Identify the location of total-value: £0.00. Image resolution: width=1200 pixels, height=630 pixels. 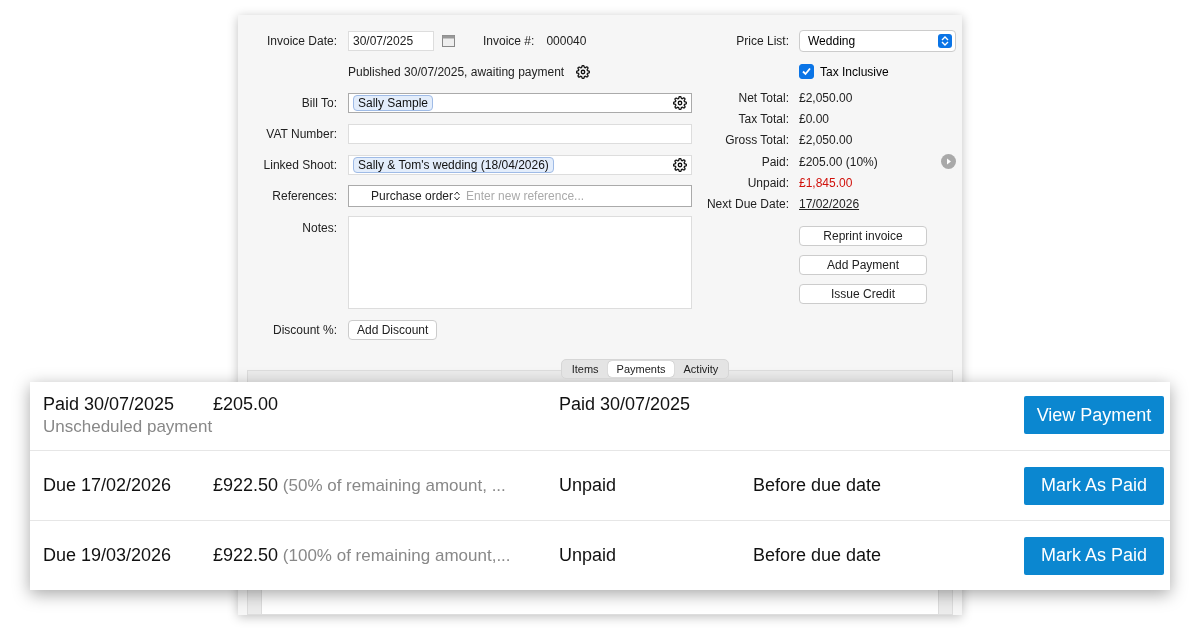
(814, 118).